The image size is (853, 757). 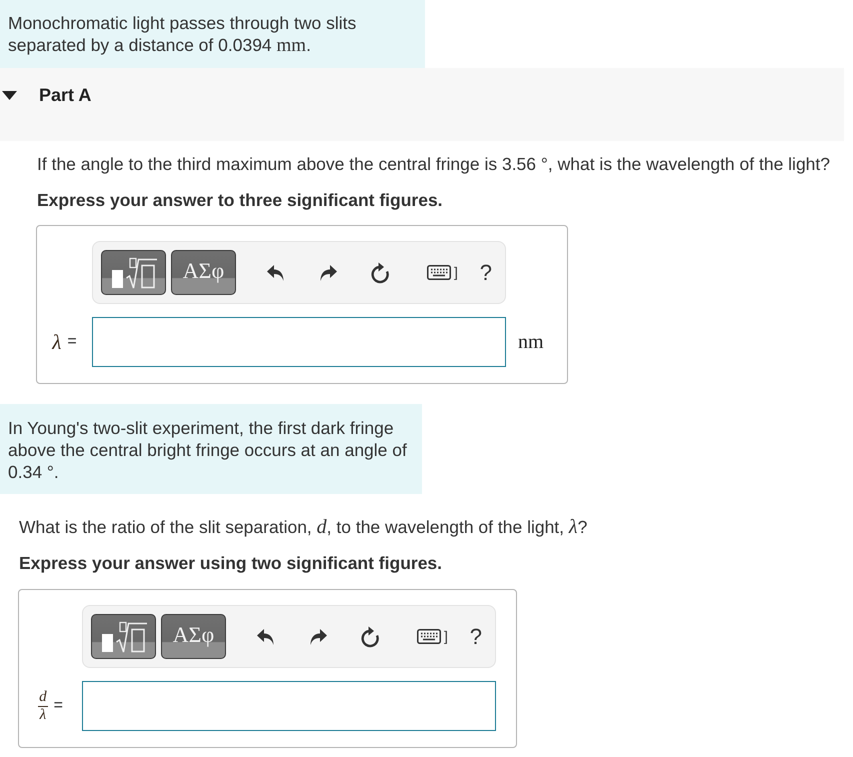 What do you see at coordinates (231, 563) in the screenshot?
I see `instruction-text: Express your answer using two significant figures.` at bounding box center [231, 563].